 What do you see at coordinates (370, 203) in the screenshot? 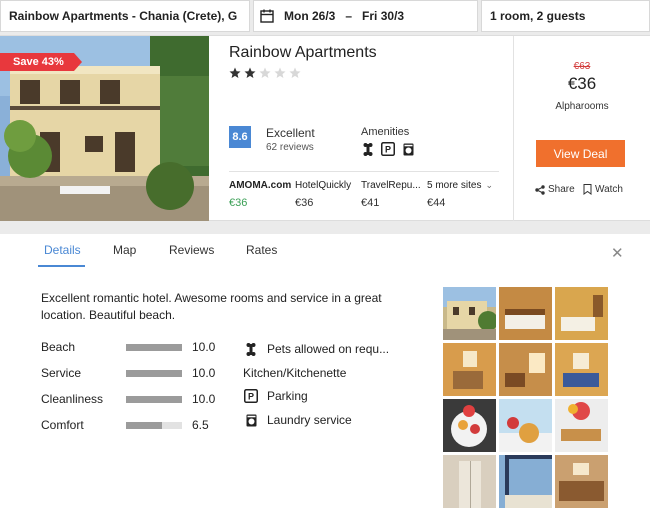
I see `price-amount: €41` at bounding box center [370, 203].